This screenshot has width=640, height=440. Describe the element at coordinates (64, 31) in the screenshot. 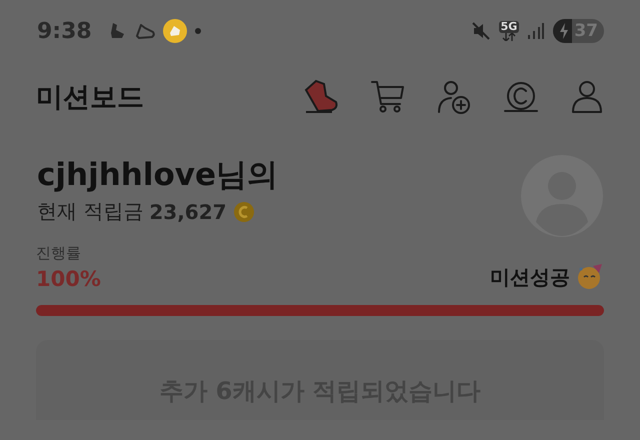

I see `clock-time: 9:38` at that location.